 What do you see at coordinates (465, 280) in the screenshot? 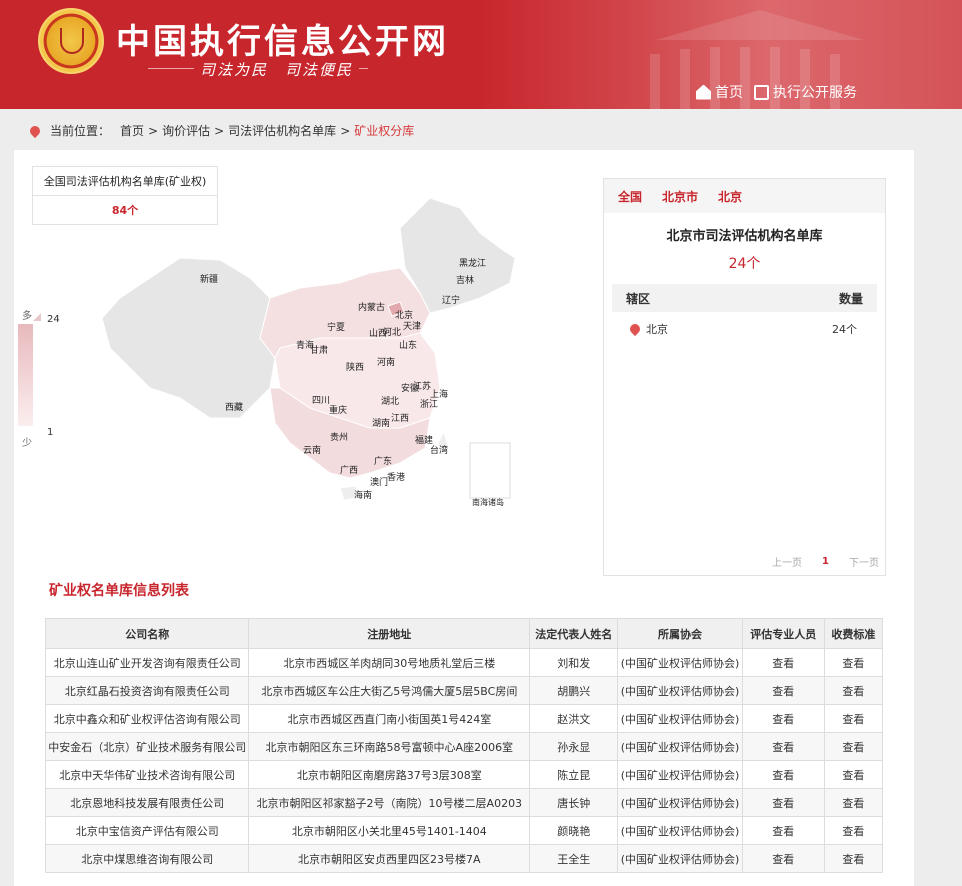
I see `map-label: 吉林` at bounding box center [465, 280].